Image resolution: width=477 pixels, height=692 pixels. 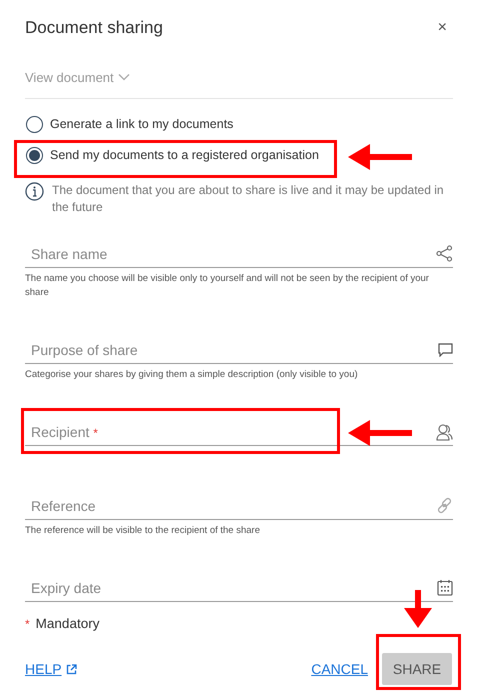 What do you see at coordinates (444, 253) in the screenshot?
I see `share-icon` at bounding box center [444, 253].